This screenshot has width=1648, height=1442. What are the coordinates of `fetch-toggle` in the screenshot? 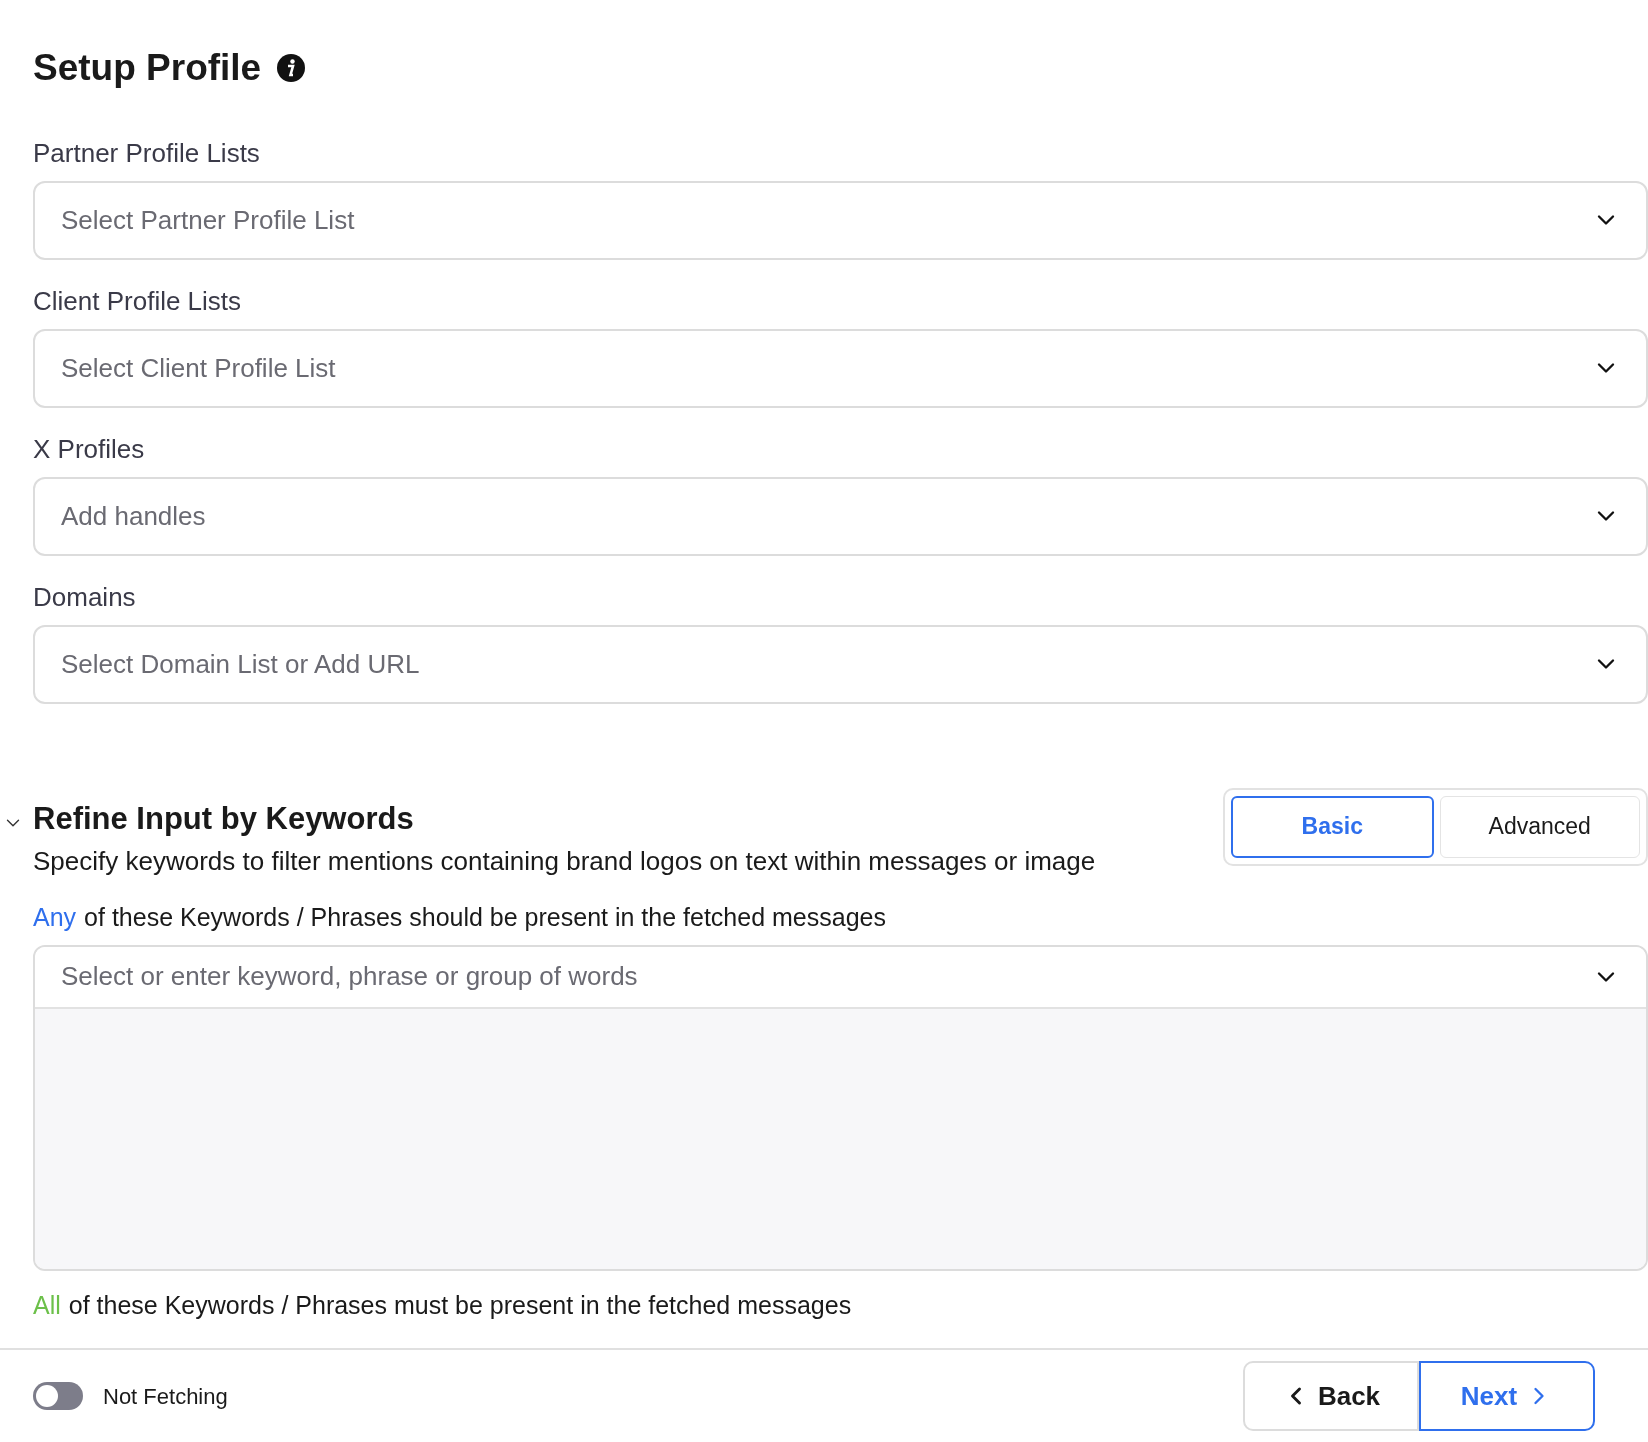 It's located at (58, 1396).